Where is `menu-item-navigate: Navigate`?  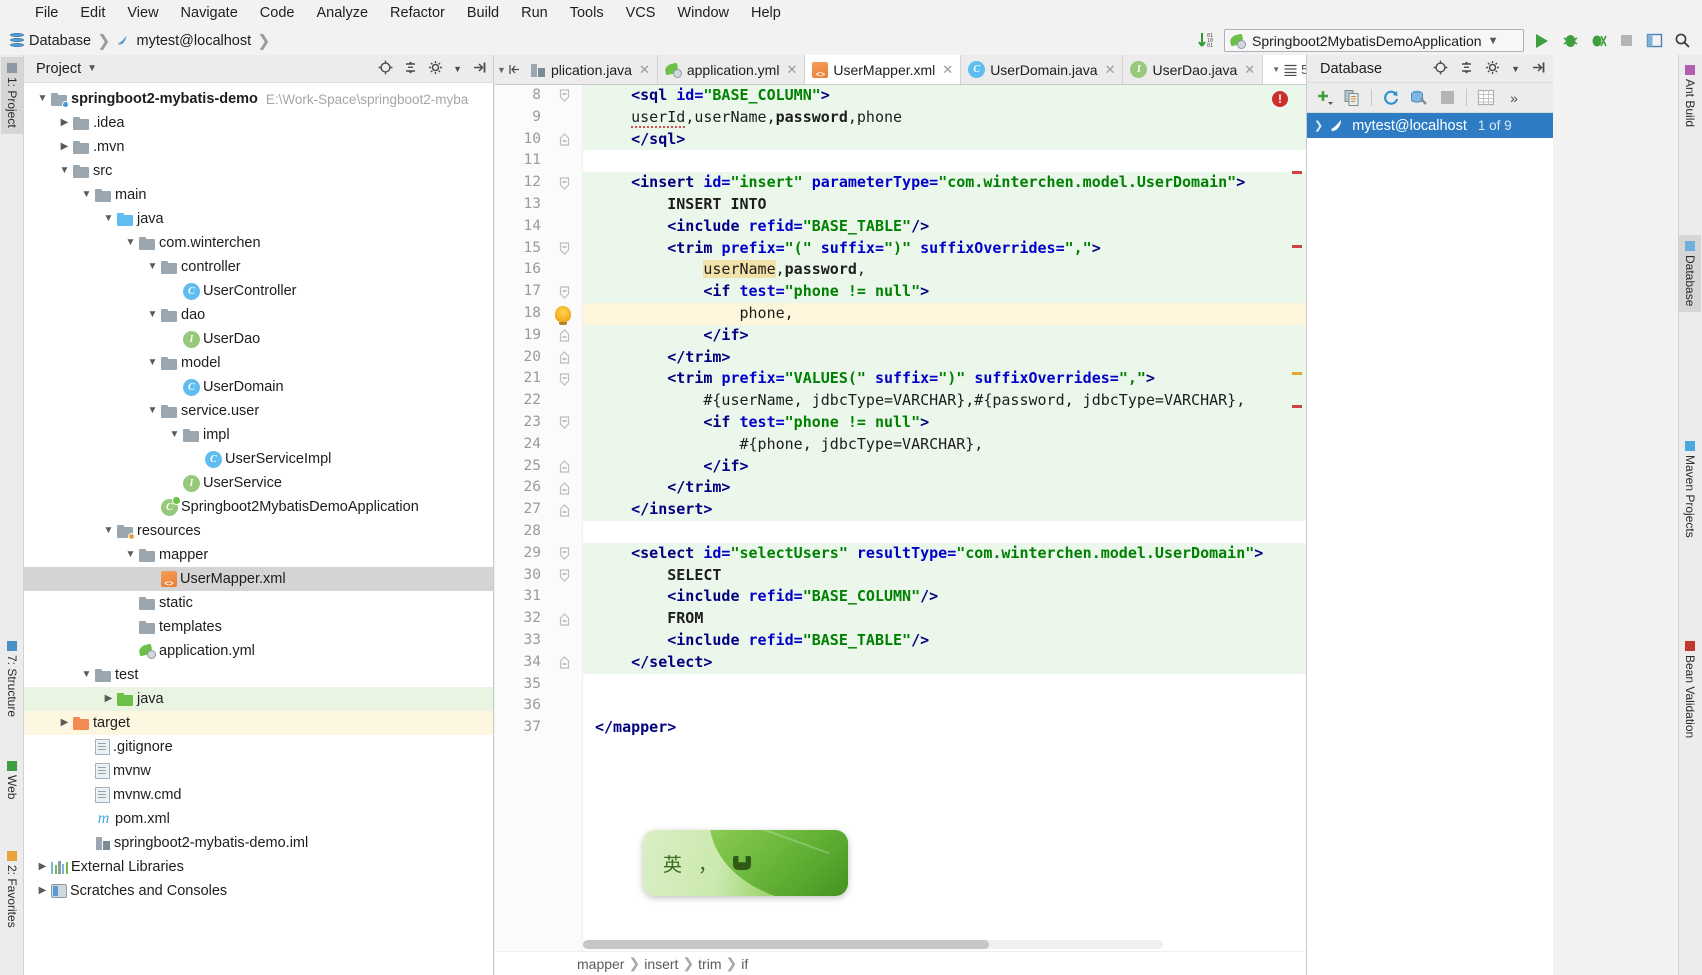 menu-item-navigate: Navigate is located at coordinates (209, 13).